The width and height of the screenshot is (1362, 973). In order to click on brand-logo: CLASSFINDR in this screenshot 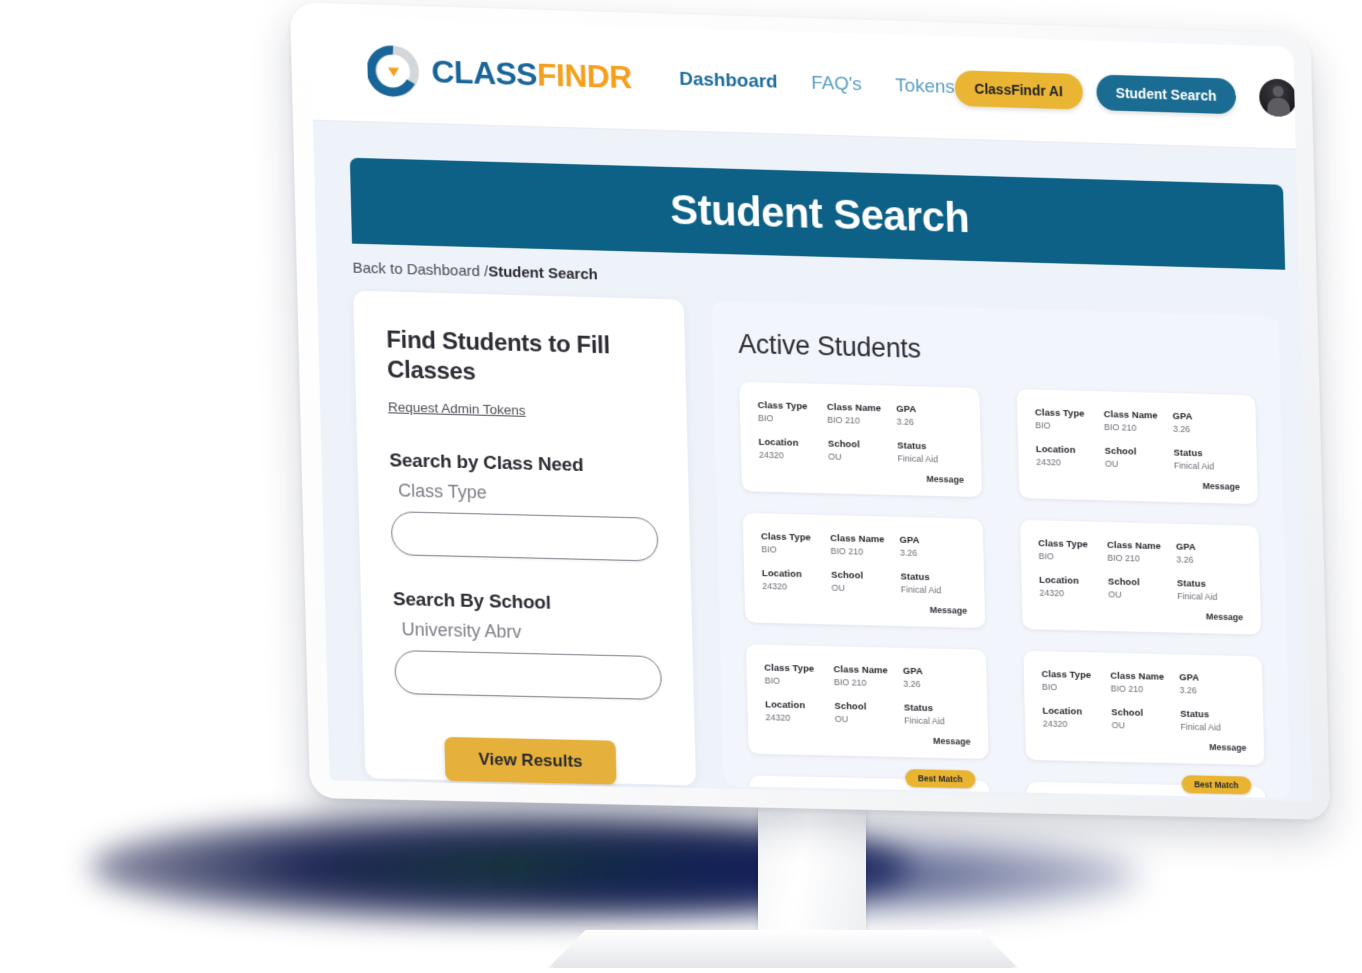, I will do `click(499, 74)`.